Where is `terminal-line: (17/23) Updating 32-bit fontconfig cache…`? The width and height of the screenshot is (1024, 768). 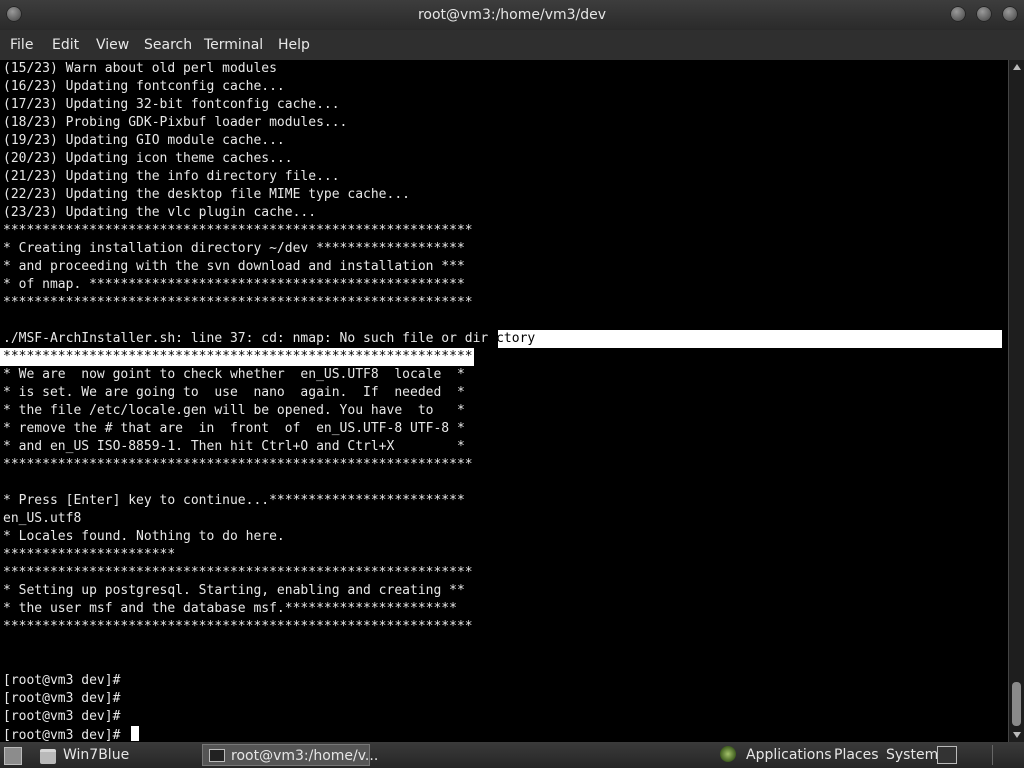 terminal-line: (17/23) Updating 32-bit fontconfig cache… is located at coordinates (171, 104).